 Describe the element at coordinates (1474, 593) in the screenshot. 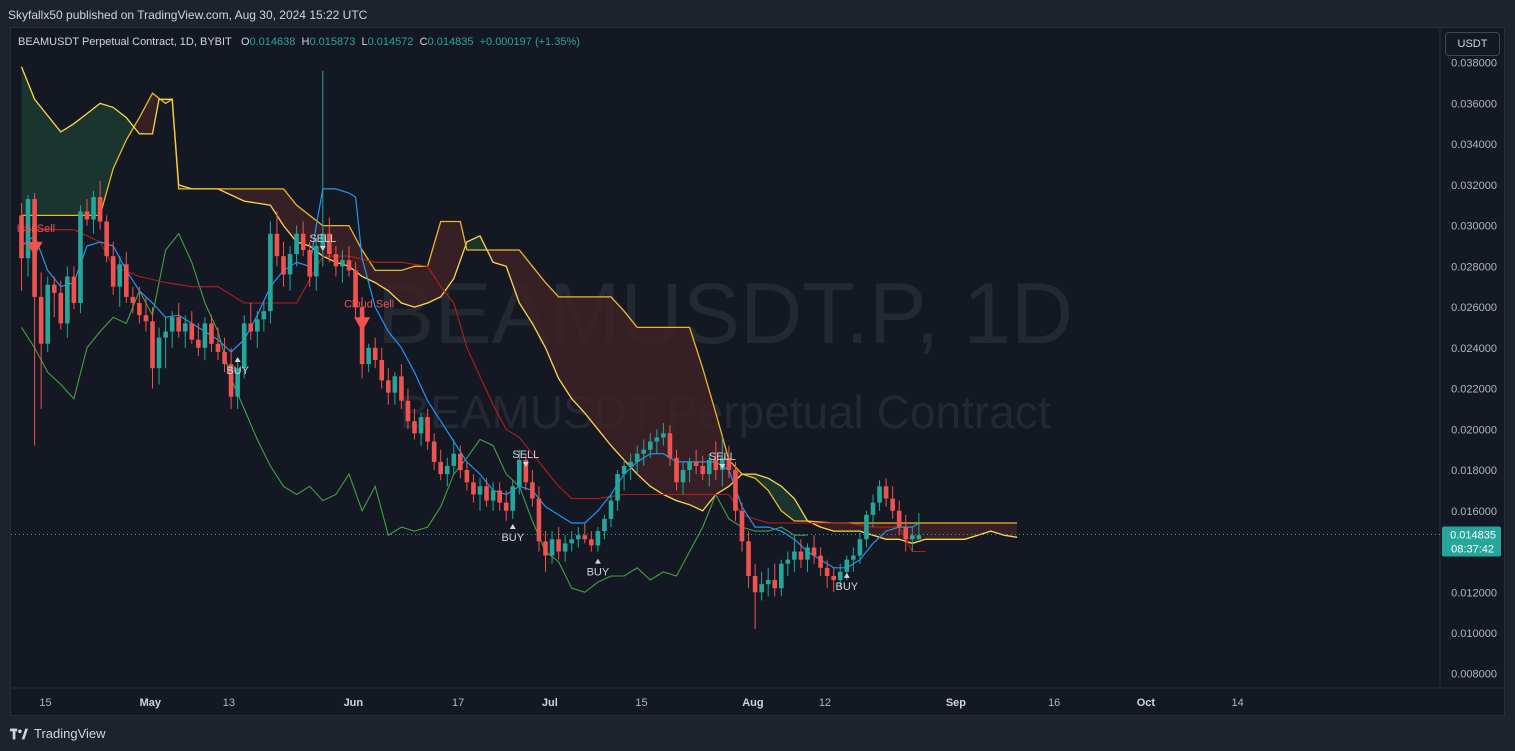

I see `price-tick-label: 0.012000` at that location.